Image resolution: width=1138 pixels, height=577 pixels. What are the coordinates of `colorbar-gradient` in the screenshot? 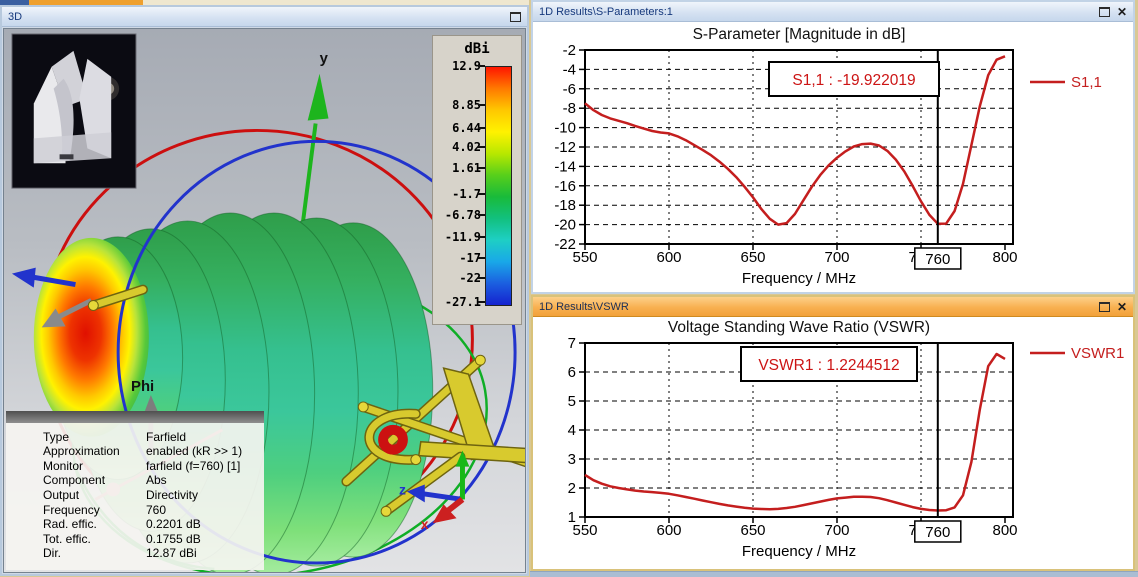 It's located at (498, 186).